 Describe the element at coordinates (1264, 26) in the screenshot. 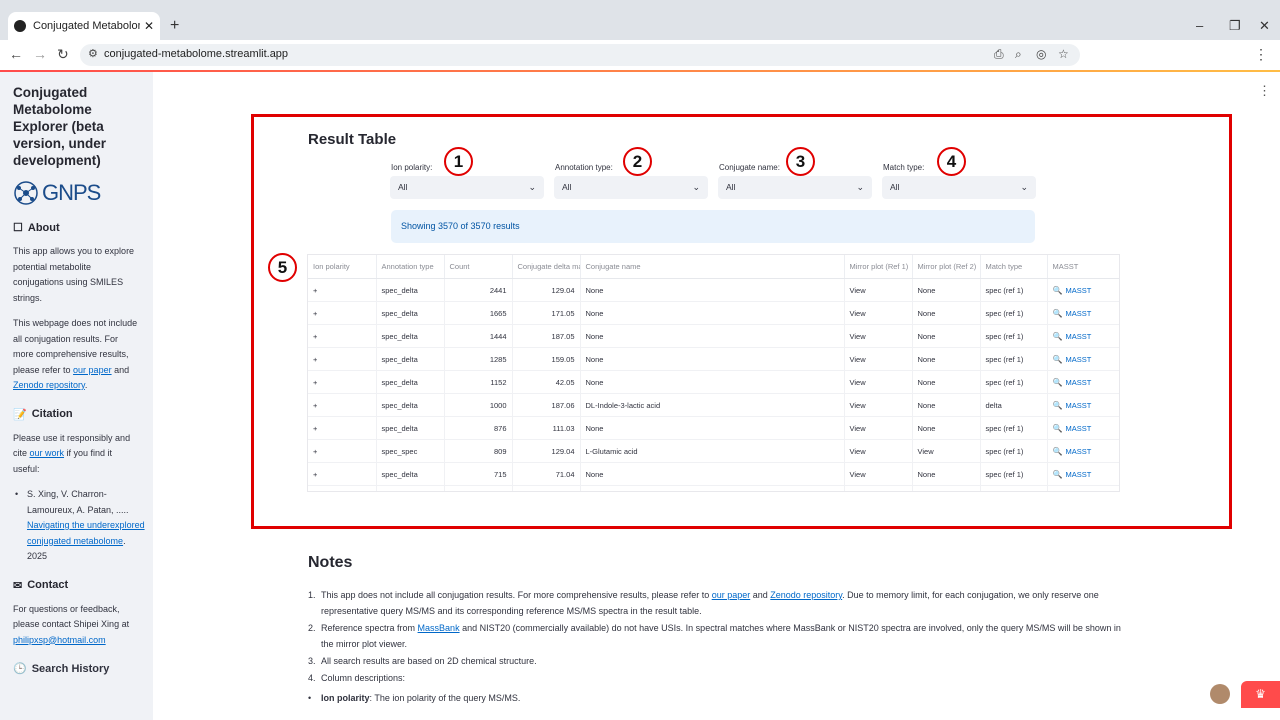

I see `window-close-icon: ✕` at that location.